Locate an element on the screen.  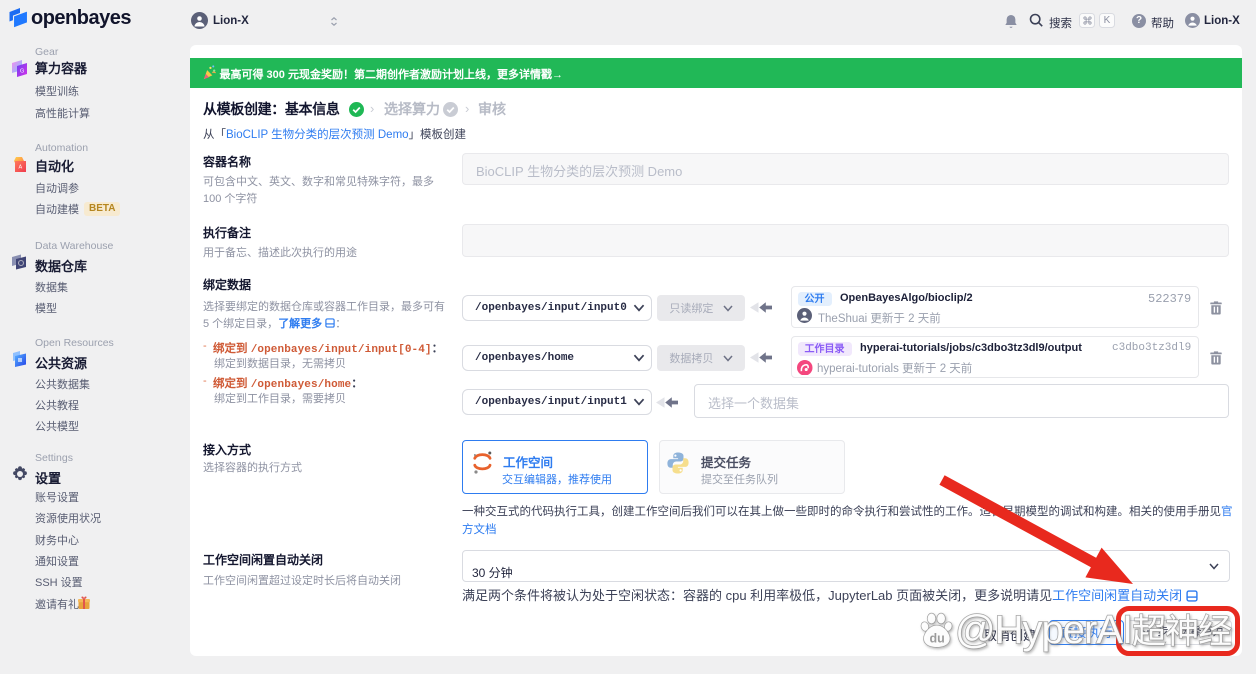
svg-text: du is located at coordinates (937, 639).